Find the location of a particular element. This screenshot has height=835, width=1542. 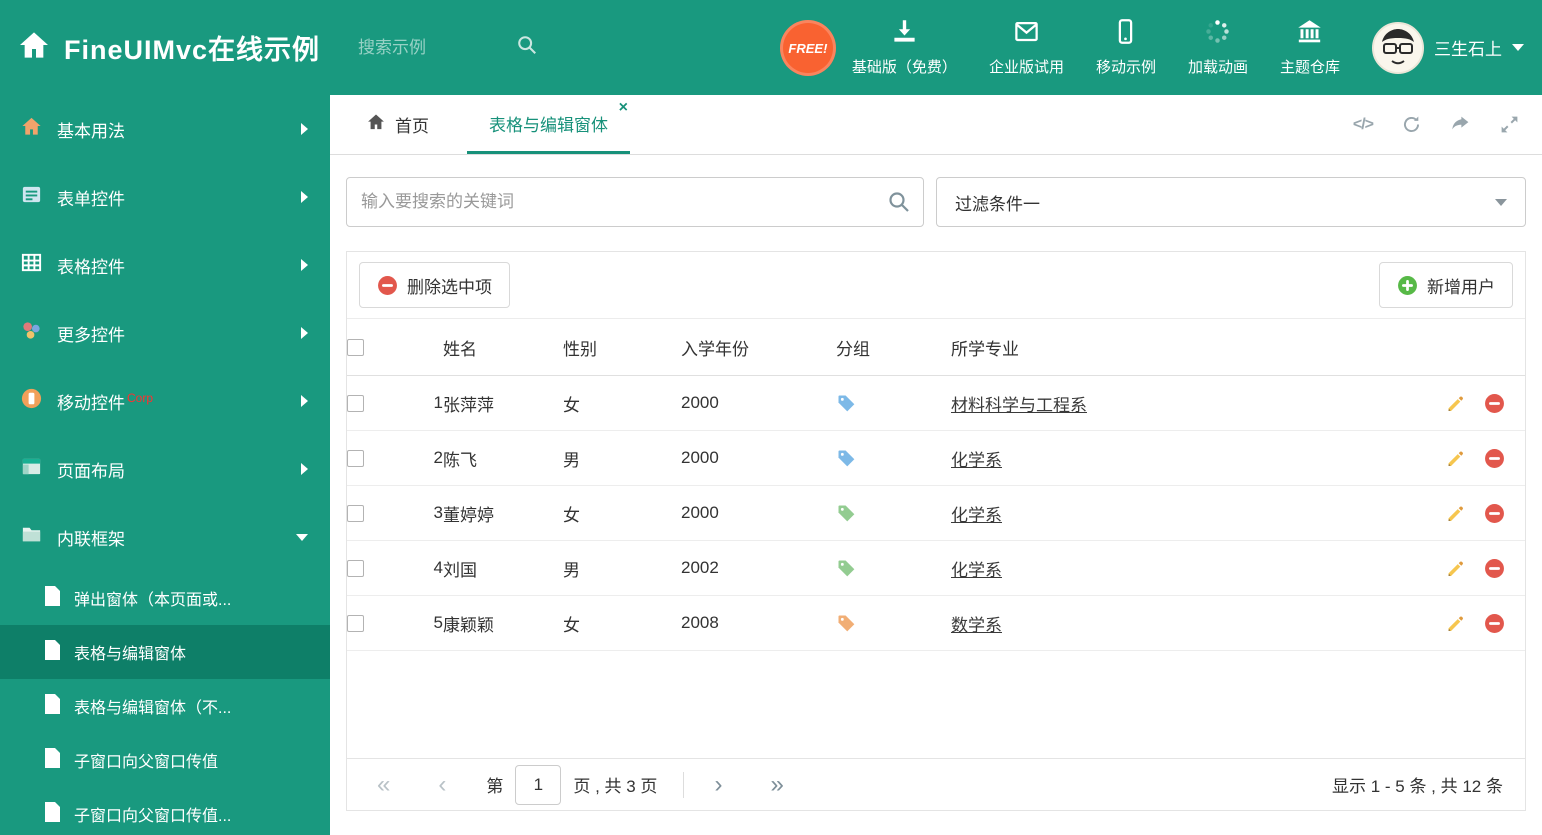

nav-item-basic-free: 基础版（免费） is located at coordinates (904, 47).